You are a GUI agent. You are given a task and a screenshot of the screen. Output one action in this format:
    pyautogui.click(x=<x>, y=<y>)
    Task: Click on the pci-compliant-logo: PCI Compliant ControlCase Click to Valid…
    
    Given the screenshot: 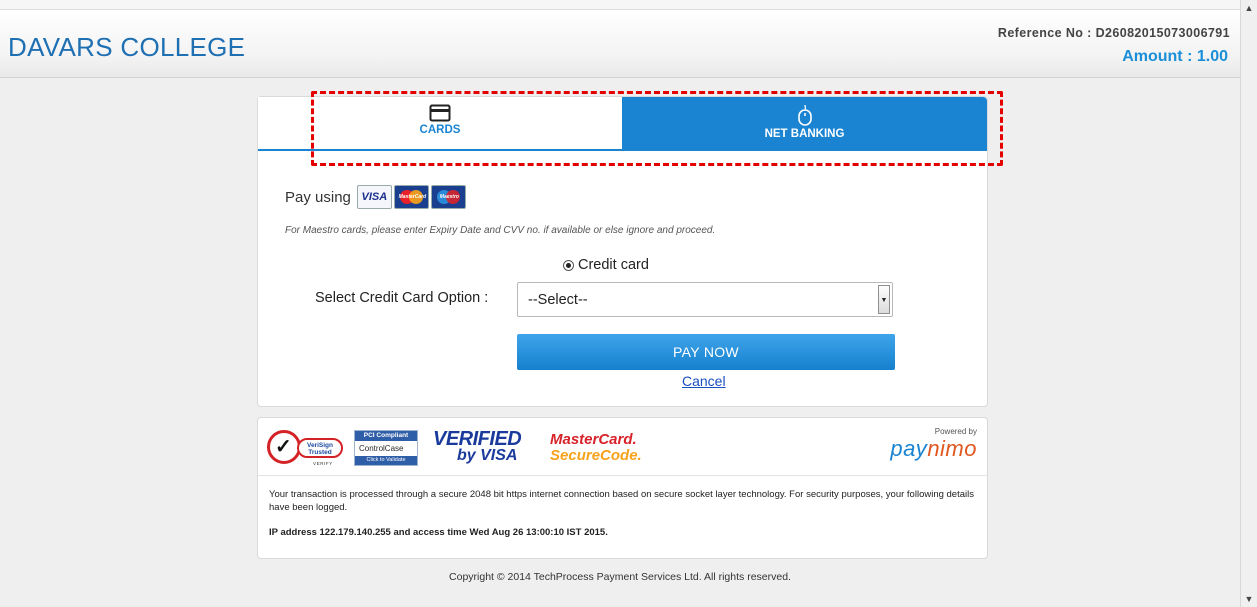 What is the action you would take?
    pyautogui.click(x=386, y=448)
    